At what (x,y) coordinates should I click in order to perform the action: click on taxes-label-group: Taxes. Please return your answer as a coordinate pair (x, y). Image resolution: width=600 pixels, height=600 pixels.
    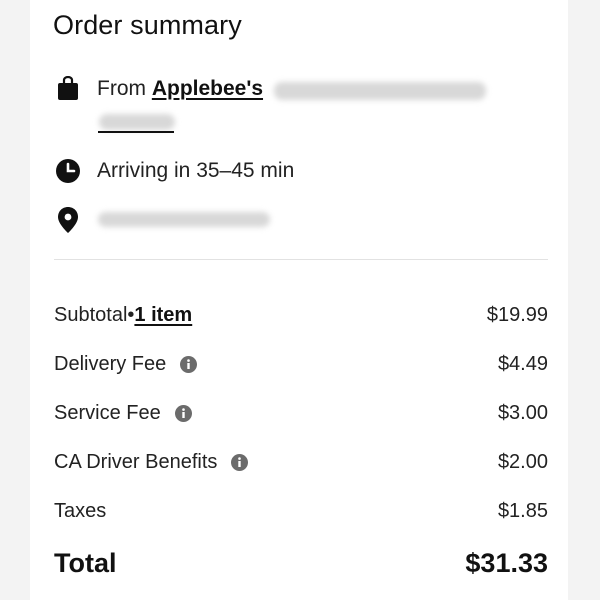
    Looking at the image, I should click on (80, 511).